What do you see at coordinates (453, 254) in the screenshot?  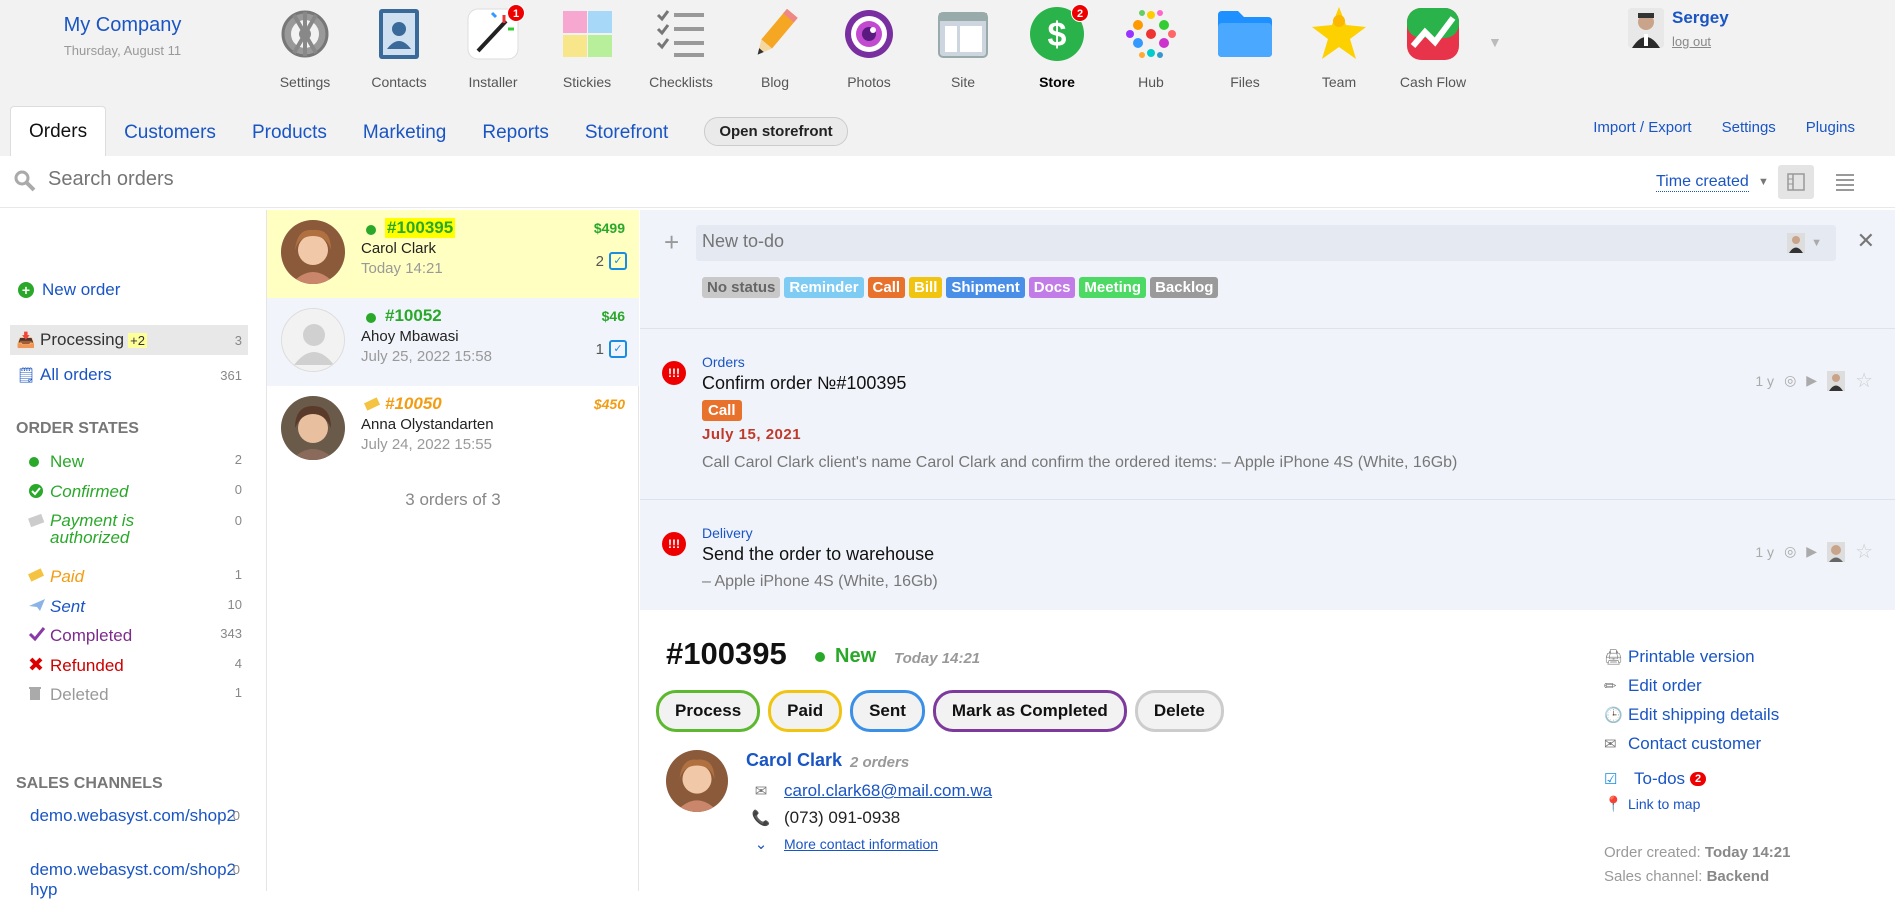 I see `list-item: #100395 $499 Carol Clark Today 14:21 2 ✓` at bounding box center [453, 254].